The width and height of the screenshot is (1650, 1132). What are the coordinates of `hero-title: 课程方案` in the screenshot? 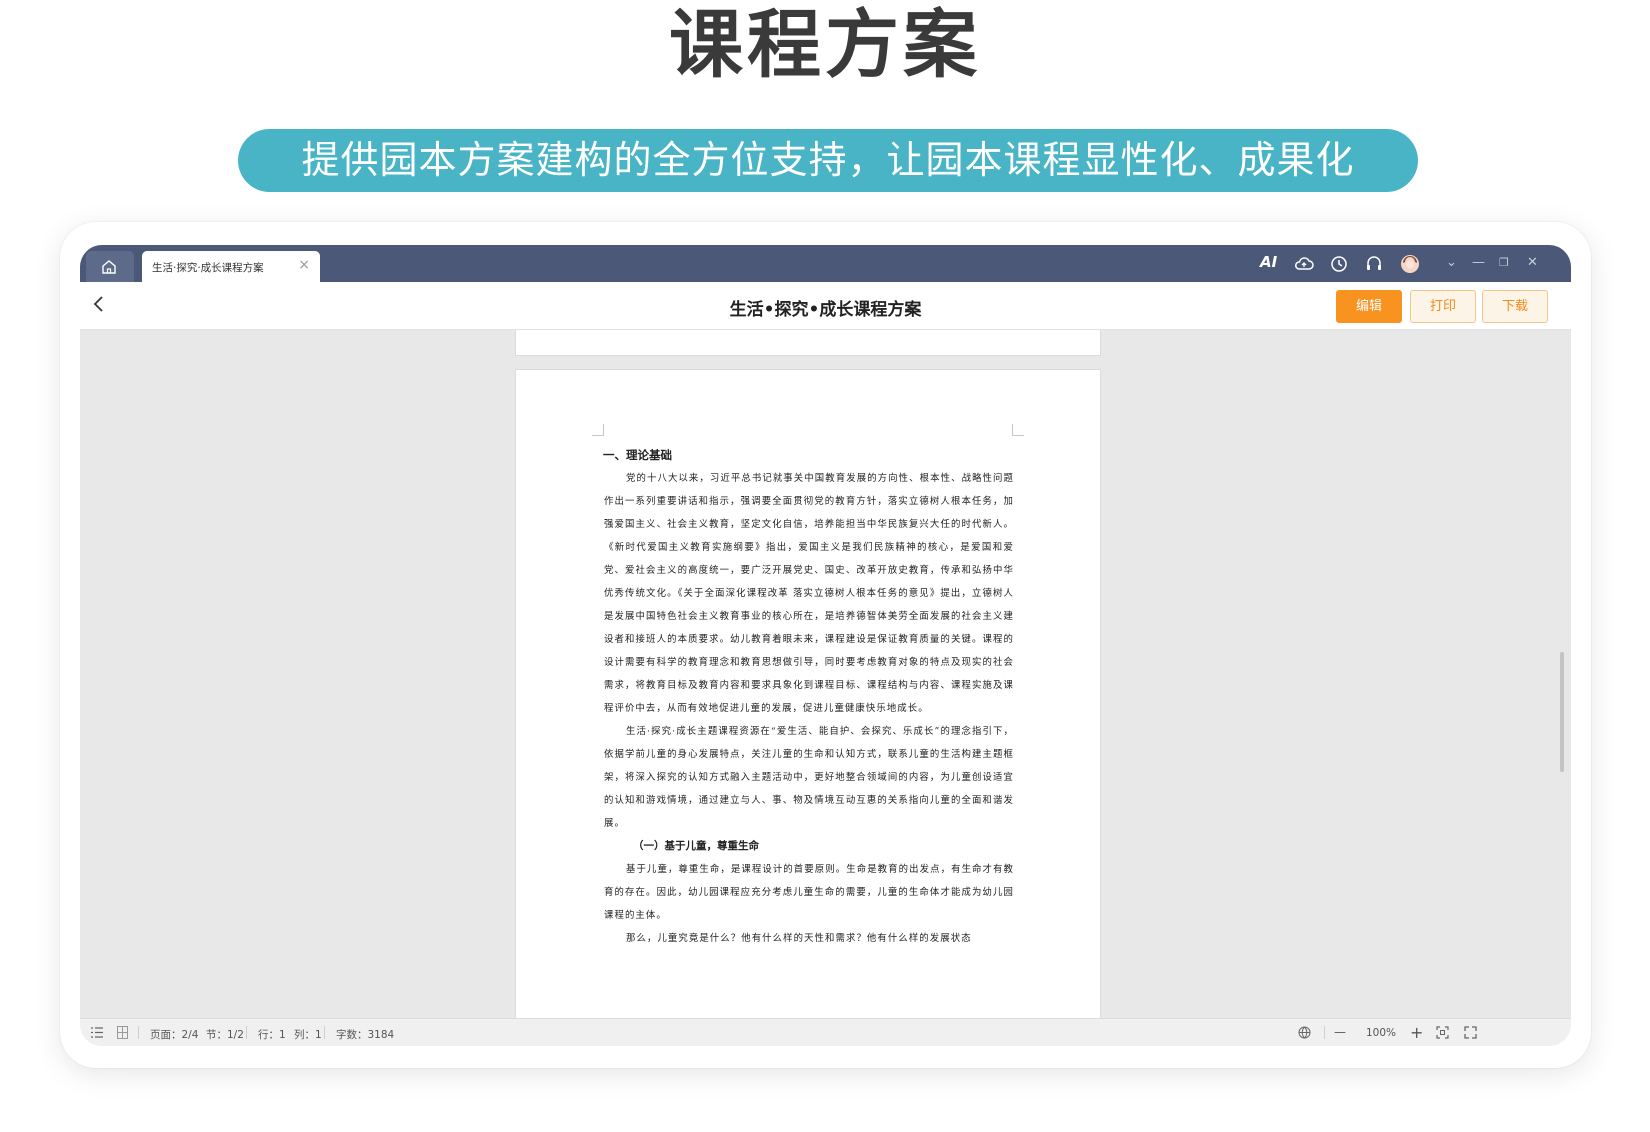 It's located at (825, 45).